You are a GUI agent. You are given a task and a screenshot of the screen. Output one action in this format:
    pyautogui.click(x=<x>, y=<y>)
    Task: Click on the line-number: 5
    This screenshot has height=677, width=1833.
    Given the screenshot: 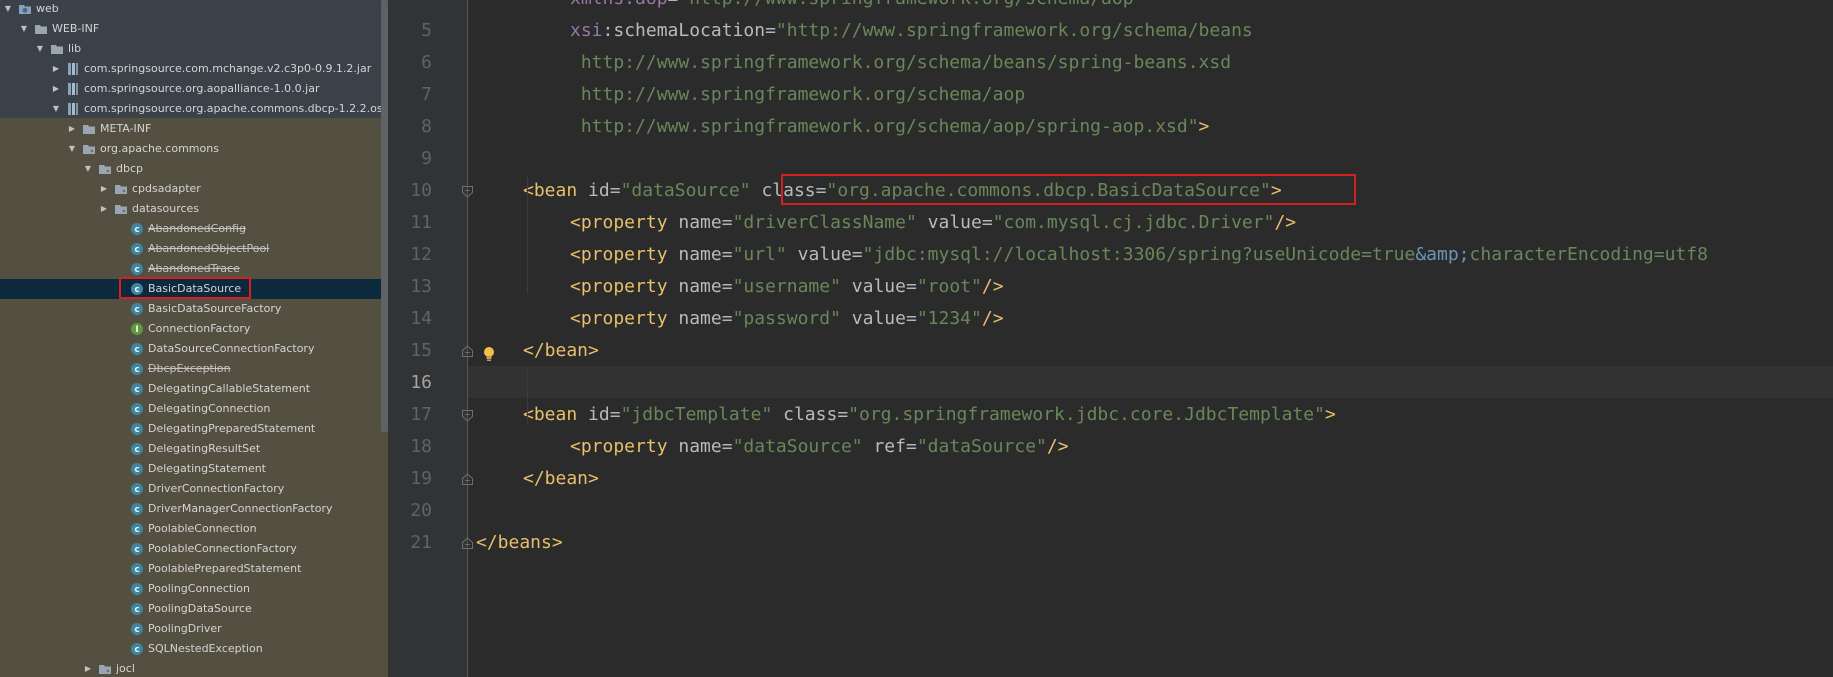 What is the action you would take?
    pyautogui.click(x=410, y=31)
    